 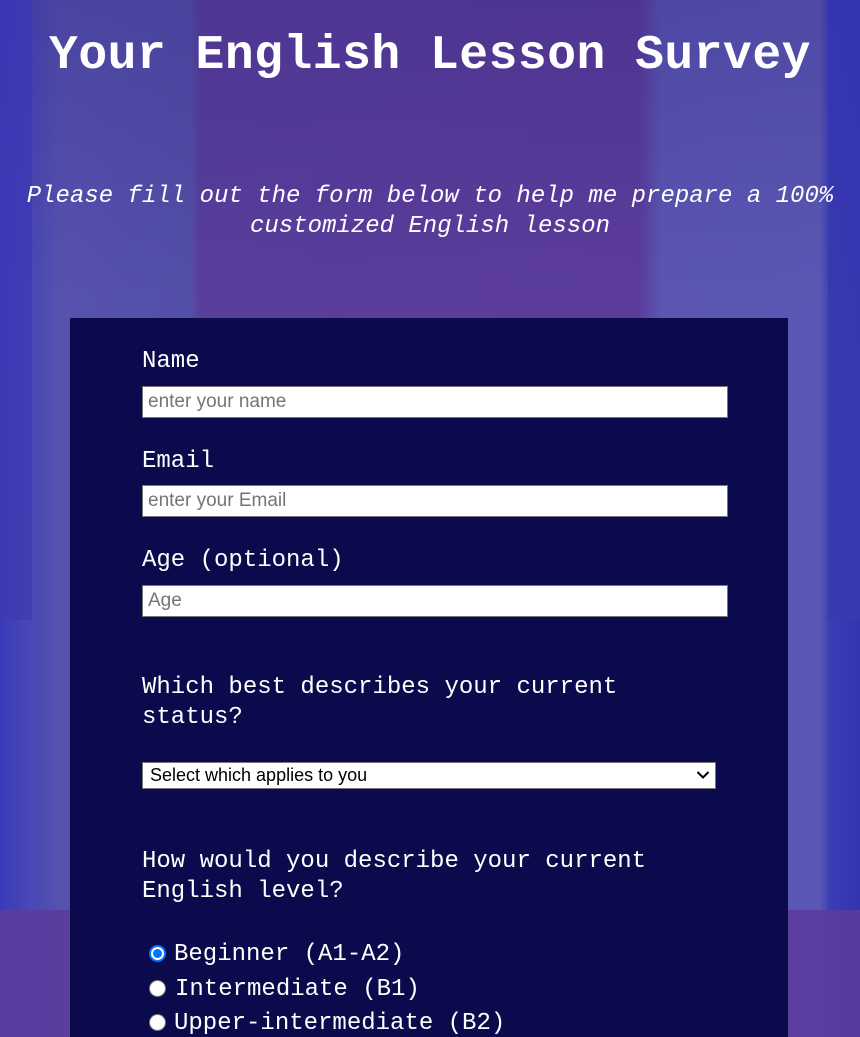 What do you see at coordinates (340, 1023) in the screenshot?
I see `radio-label-upper-intermediate: Upper-intermediate (B2)` at bounding box center [340, 1023].